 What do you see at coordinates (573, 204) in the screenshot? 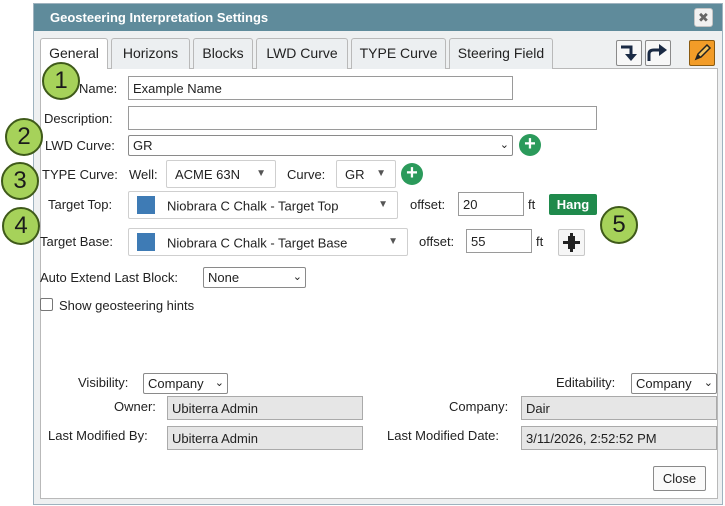
I see `hang-button: Hang` at bounding box center [573, 204].